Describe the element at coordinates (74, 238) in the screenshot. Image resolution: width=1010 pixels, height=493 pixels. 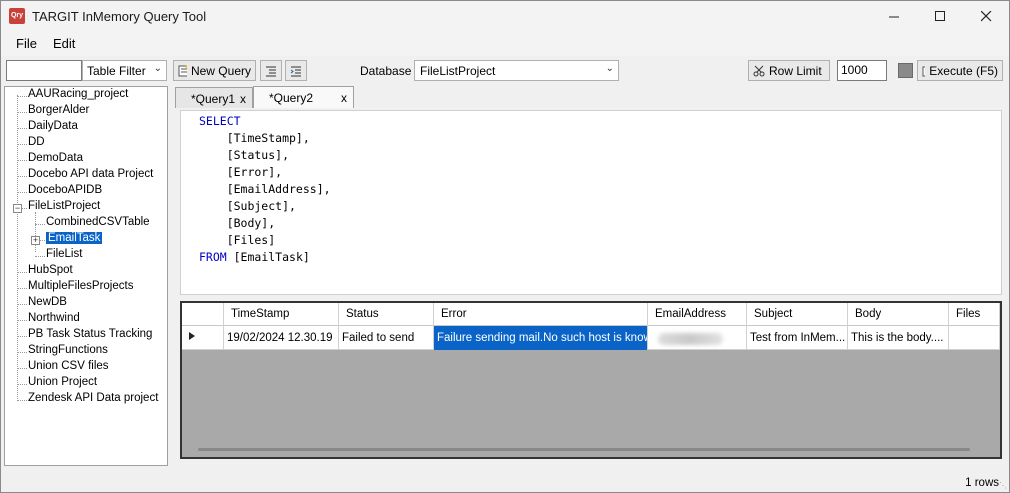
I see `tree-item: EmailTask` at that location.